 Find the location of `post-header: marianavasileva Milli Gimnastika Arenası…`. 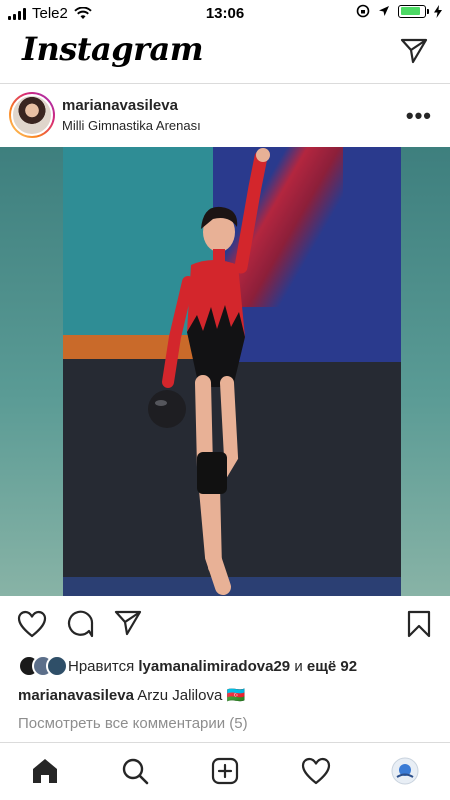

post-header: marianavasileva Milli Gimnastika Arenası… is located at coordinates (225, 116).